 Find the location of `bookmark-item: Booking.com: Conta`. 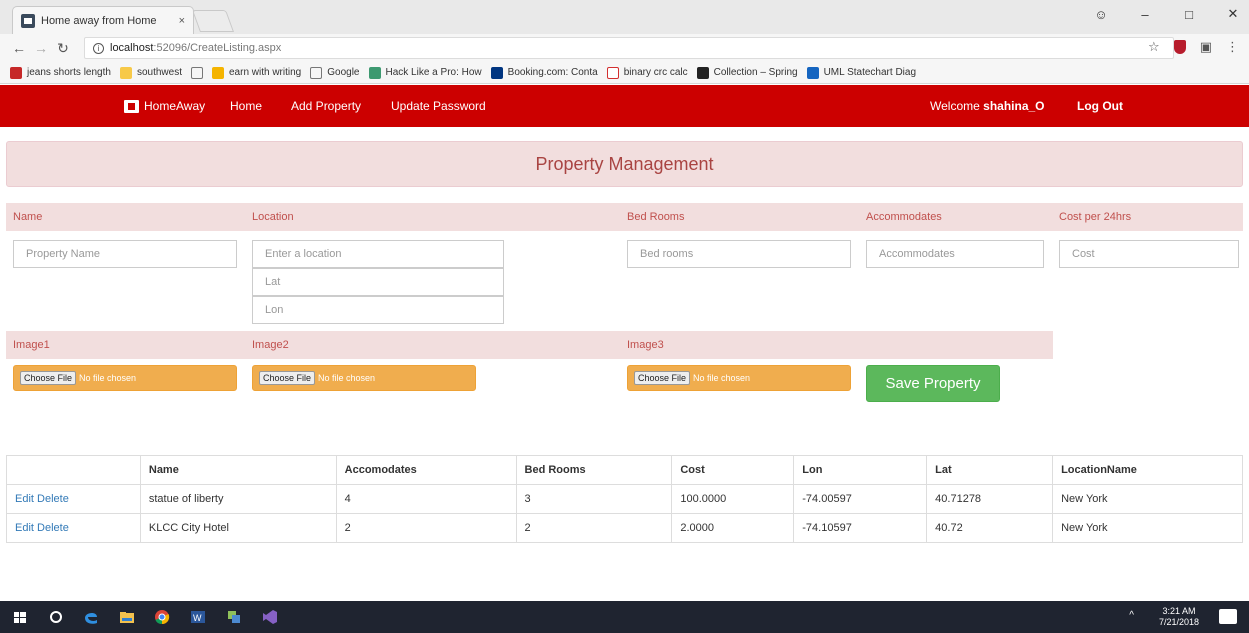

bookmark-item: Booking.com: Conta is located at coordinates (544, 72).